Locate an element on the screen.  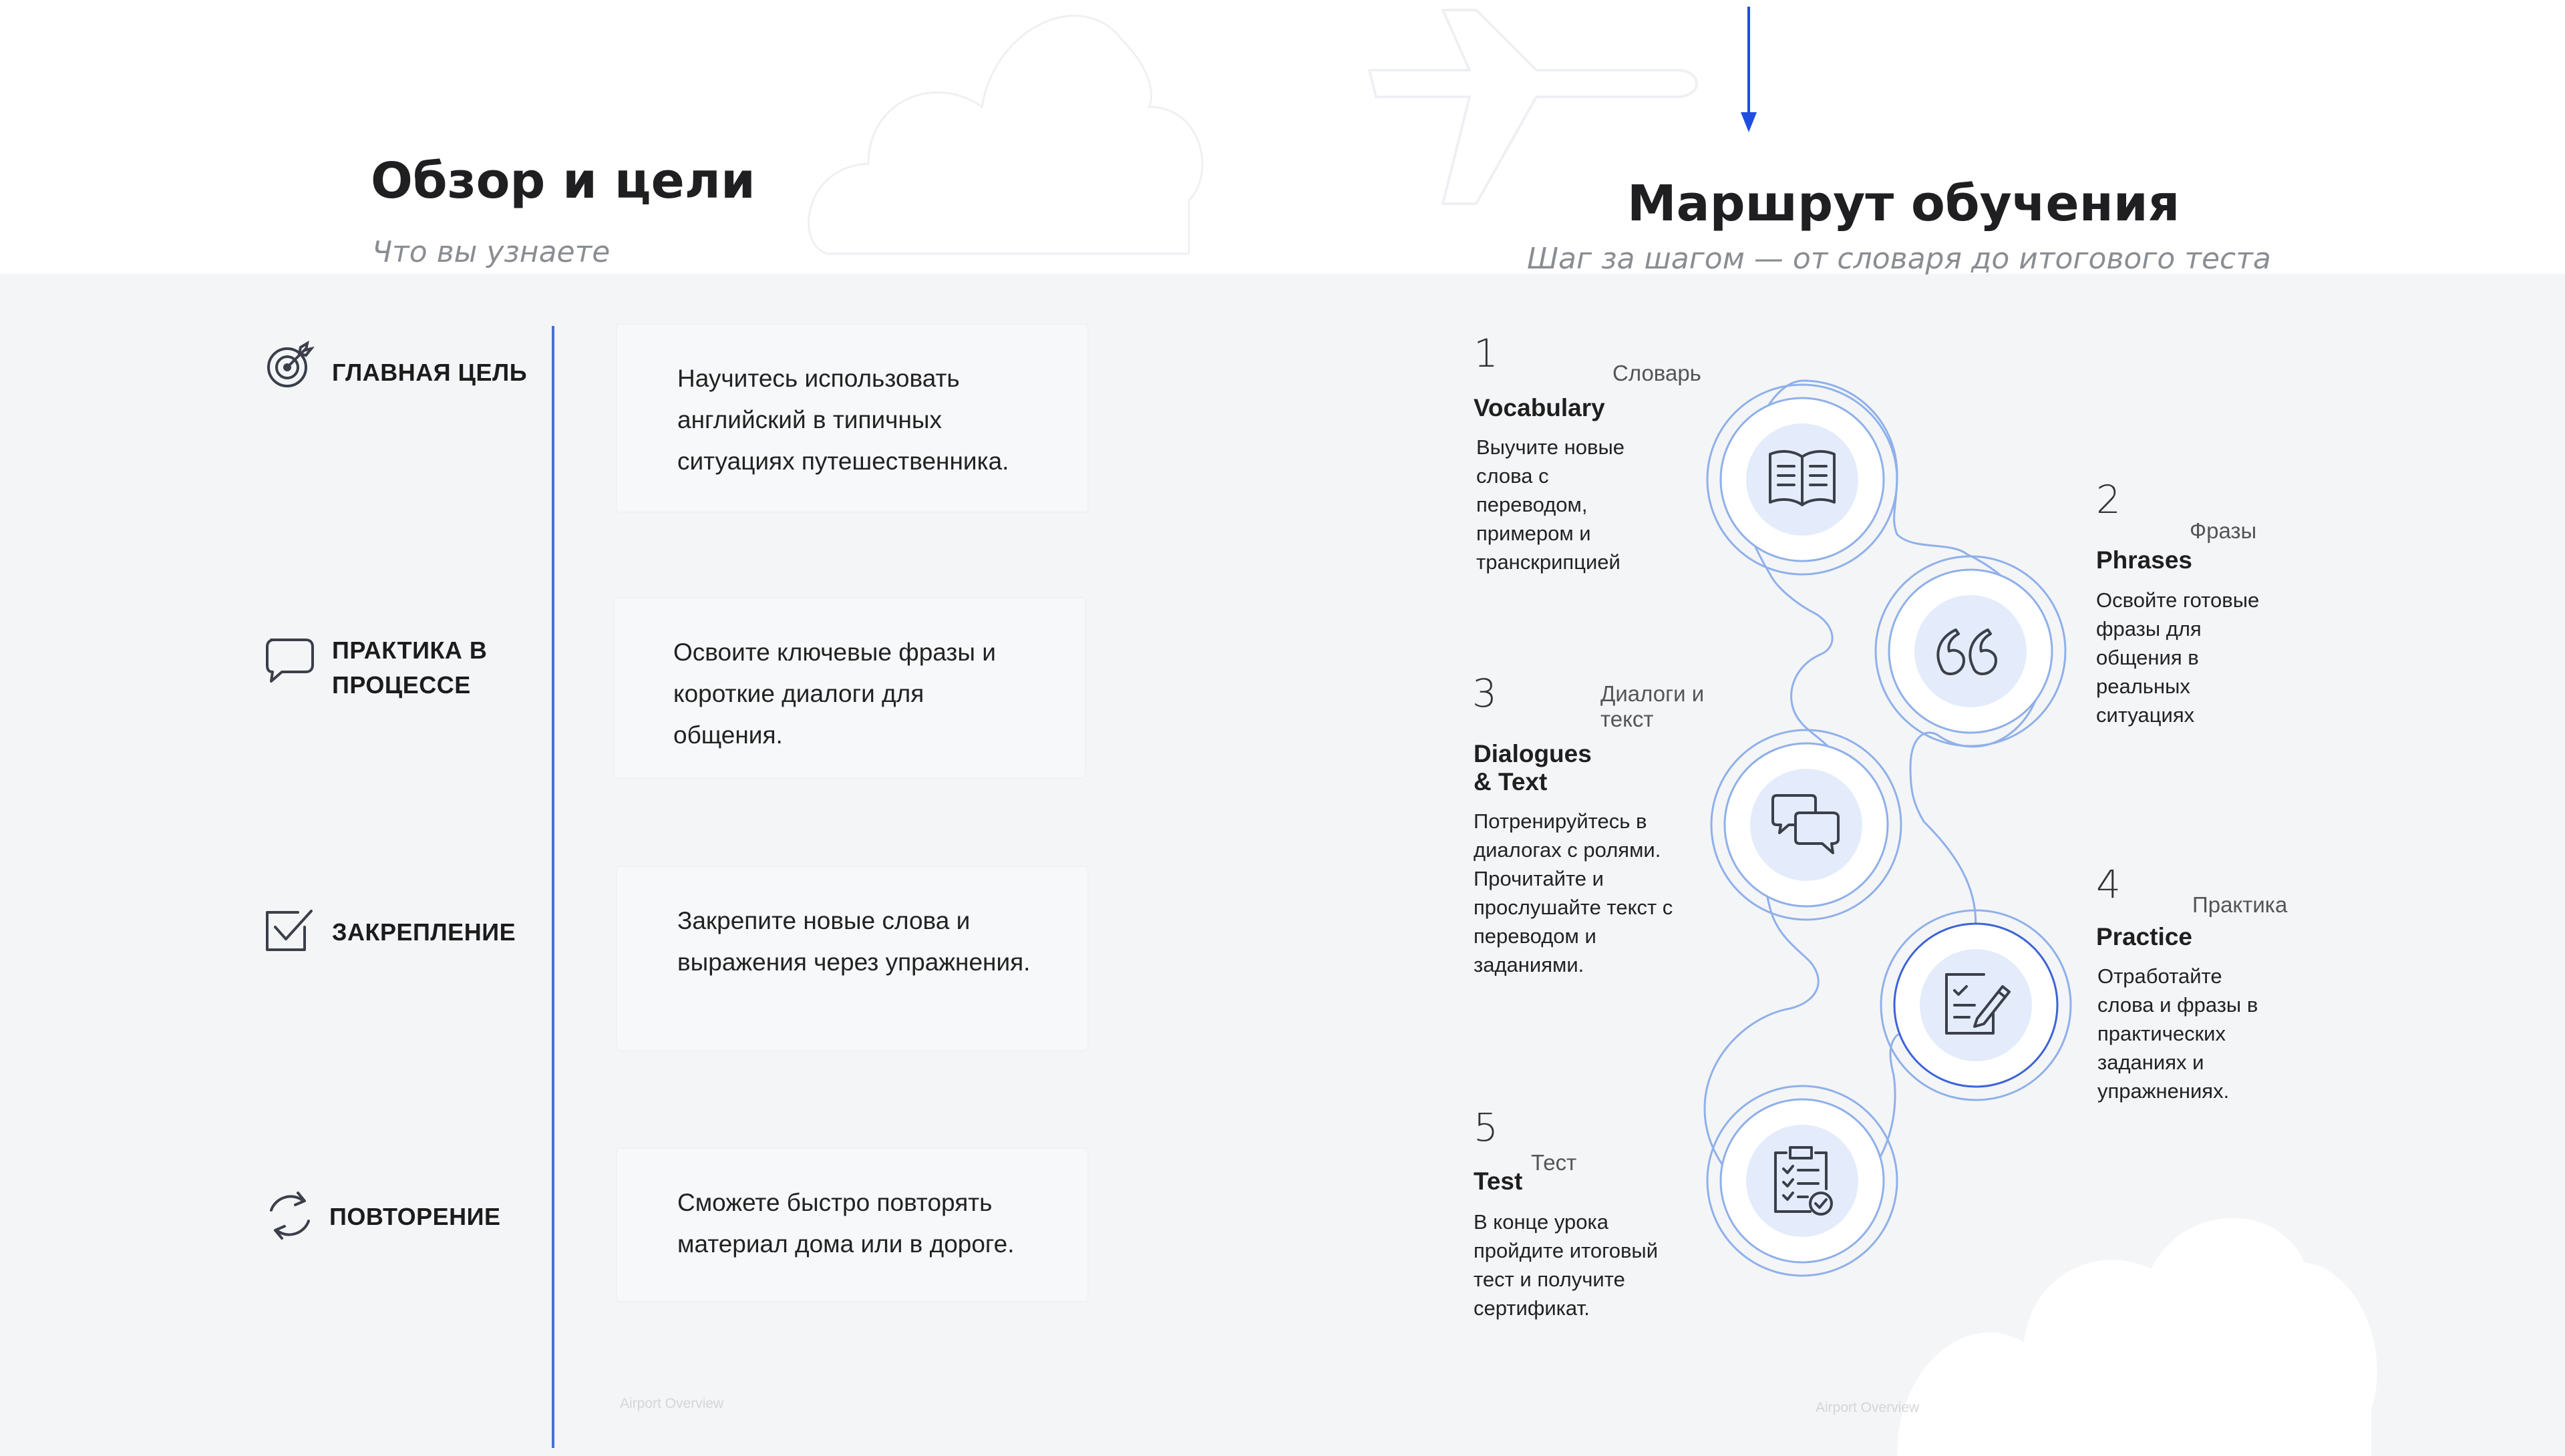
step-2-en-label: Phrases is located at coordinates (2144, 560).